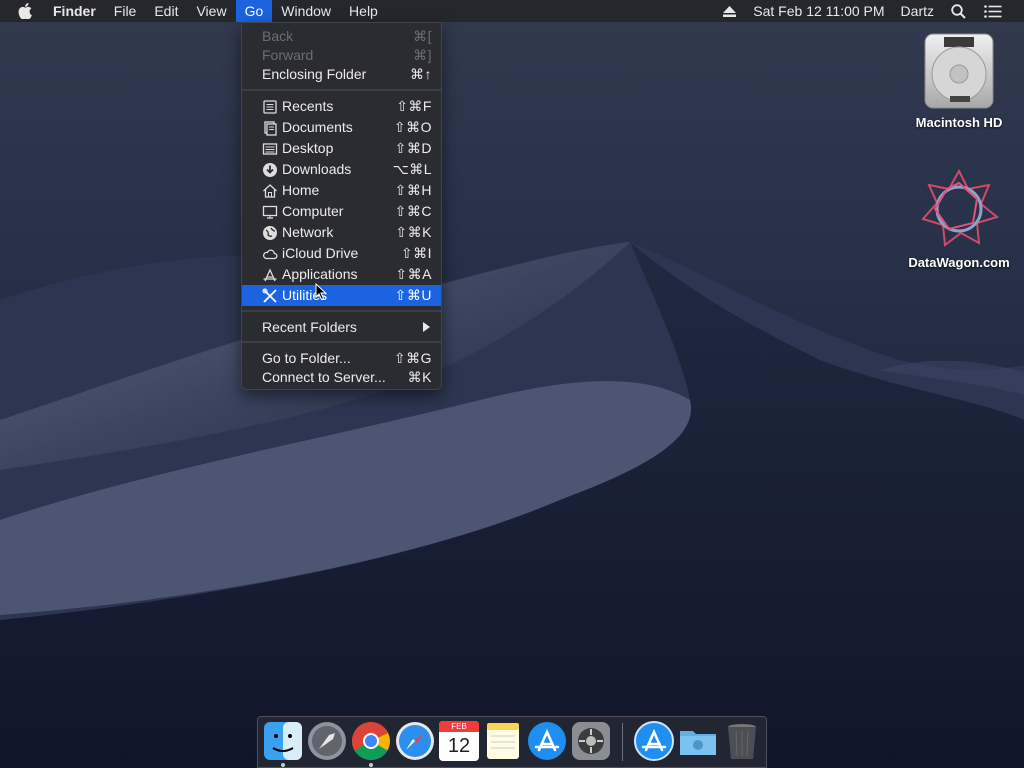 Image resolution: width=1024 pixels, height=768 pixels. I want to click on menu-item-shortcut: ⇧⌘I, so click(416, 253).